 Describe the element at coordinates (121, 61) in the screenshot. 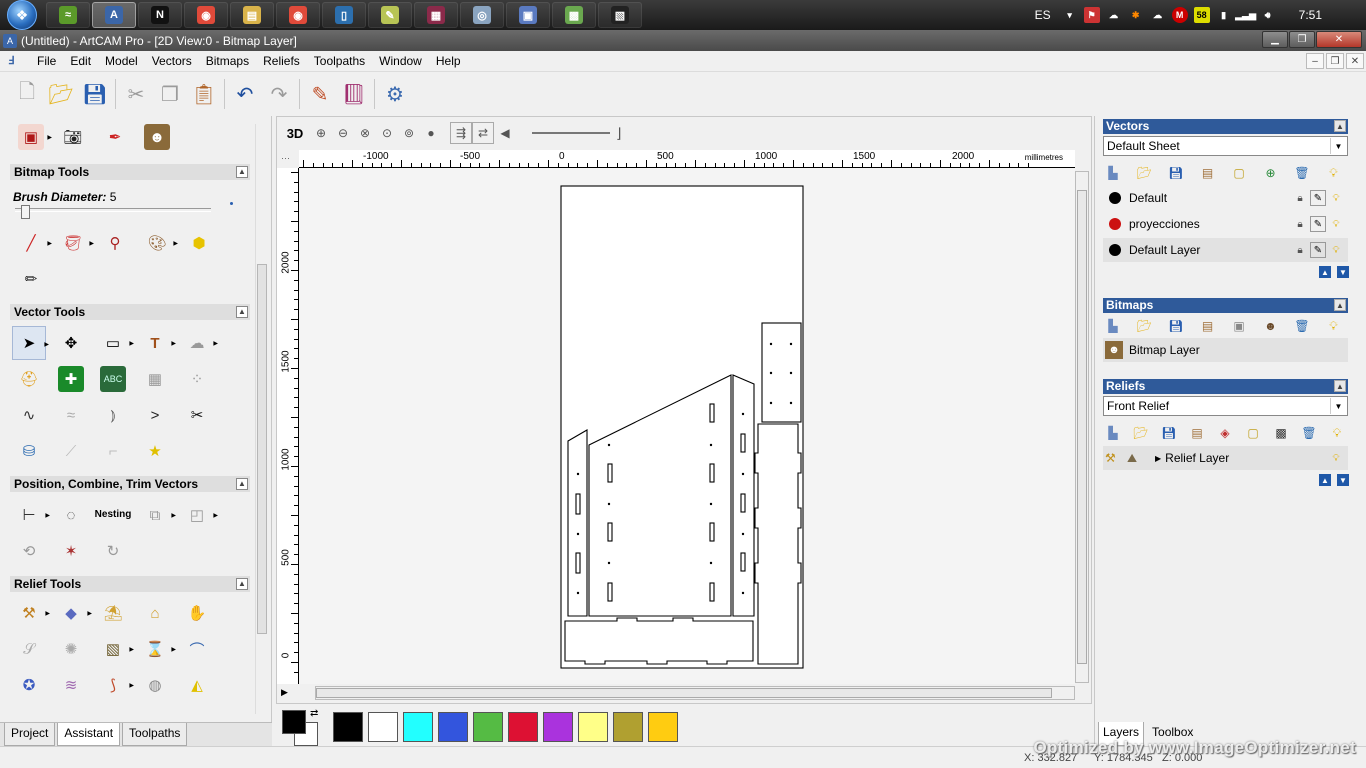

I see `menu-model: Model` at that location.